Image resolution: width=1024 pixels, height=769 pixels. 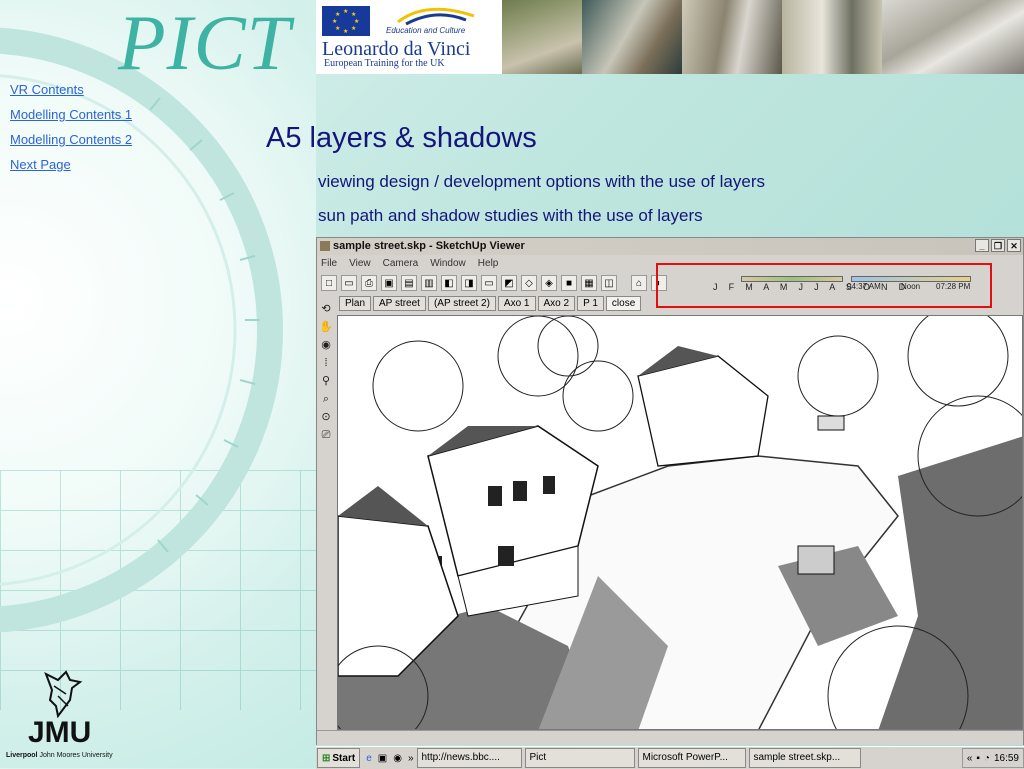 I want to click on clock: 16:59, so click(x=1006, y=758).